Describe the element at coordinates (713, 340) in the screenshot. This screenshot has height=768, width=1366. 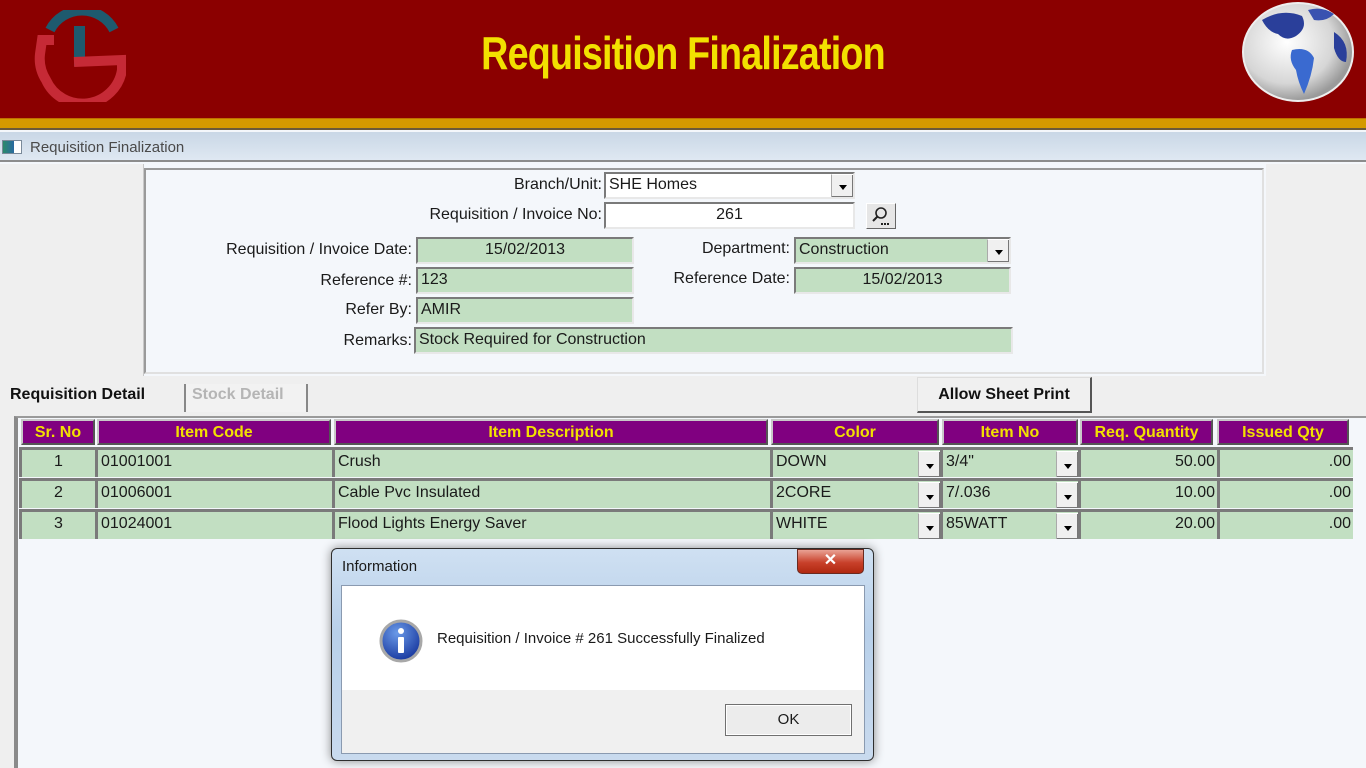
I see `remarks-field: Stock Required for Construction` at that location.